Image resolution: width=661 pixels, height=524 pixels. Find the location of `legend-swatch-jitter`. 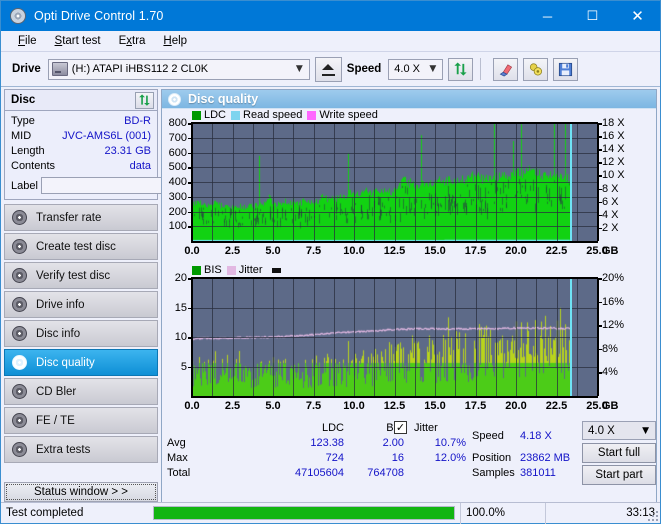

legend-swatch-jitter is located at coordinates (231, 270).